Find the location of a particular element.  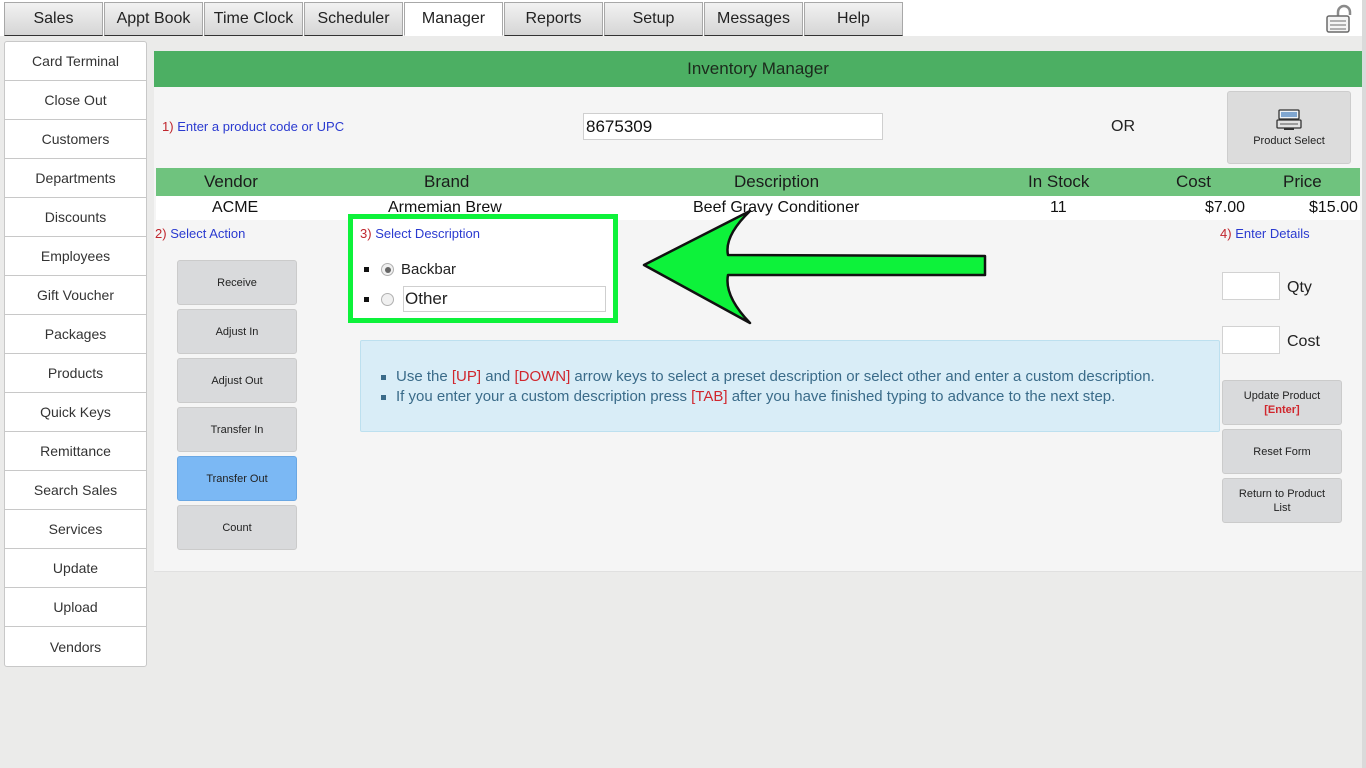

backbar-radio is located at coordinates (387, 269).